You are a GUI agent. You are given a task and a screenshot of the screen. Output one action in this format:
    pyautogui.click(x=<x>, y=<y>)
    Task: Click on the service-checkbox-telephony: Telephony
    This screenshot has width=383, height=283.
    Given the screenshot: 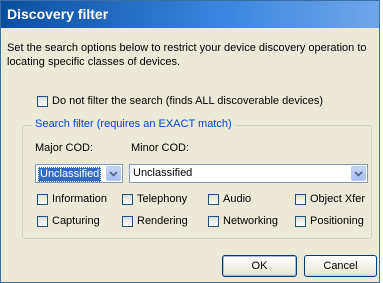 What is the action you would take?
    pyautogui.click(x=154, y=199)
    